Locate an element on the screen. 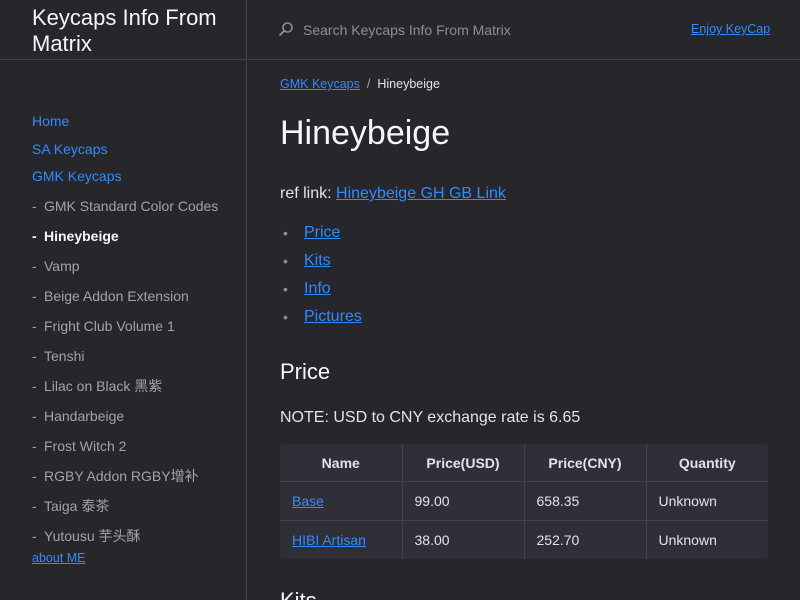  column-header-name: Name is located at coordinates (341, 463).